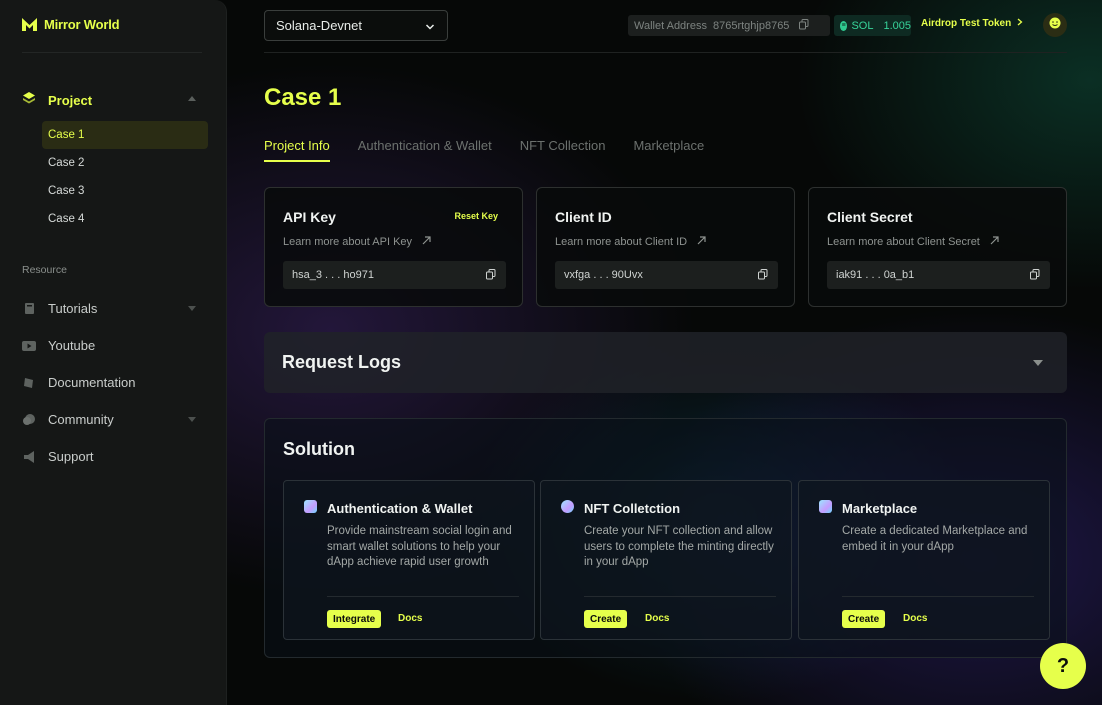  Describe the element at coordinates (632, 508) in the screenshot. I see `solution-card-title: NFT Colletction` at that location.